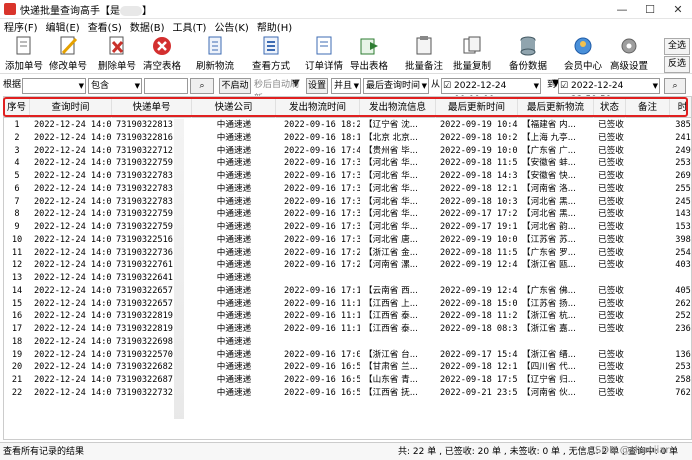 The image size is (692, 460). Describe the element at coordinates (528, 54) in the screenshot. I see `backup-data-button: 备份数据` at that location.